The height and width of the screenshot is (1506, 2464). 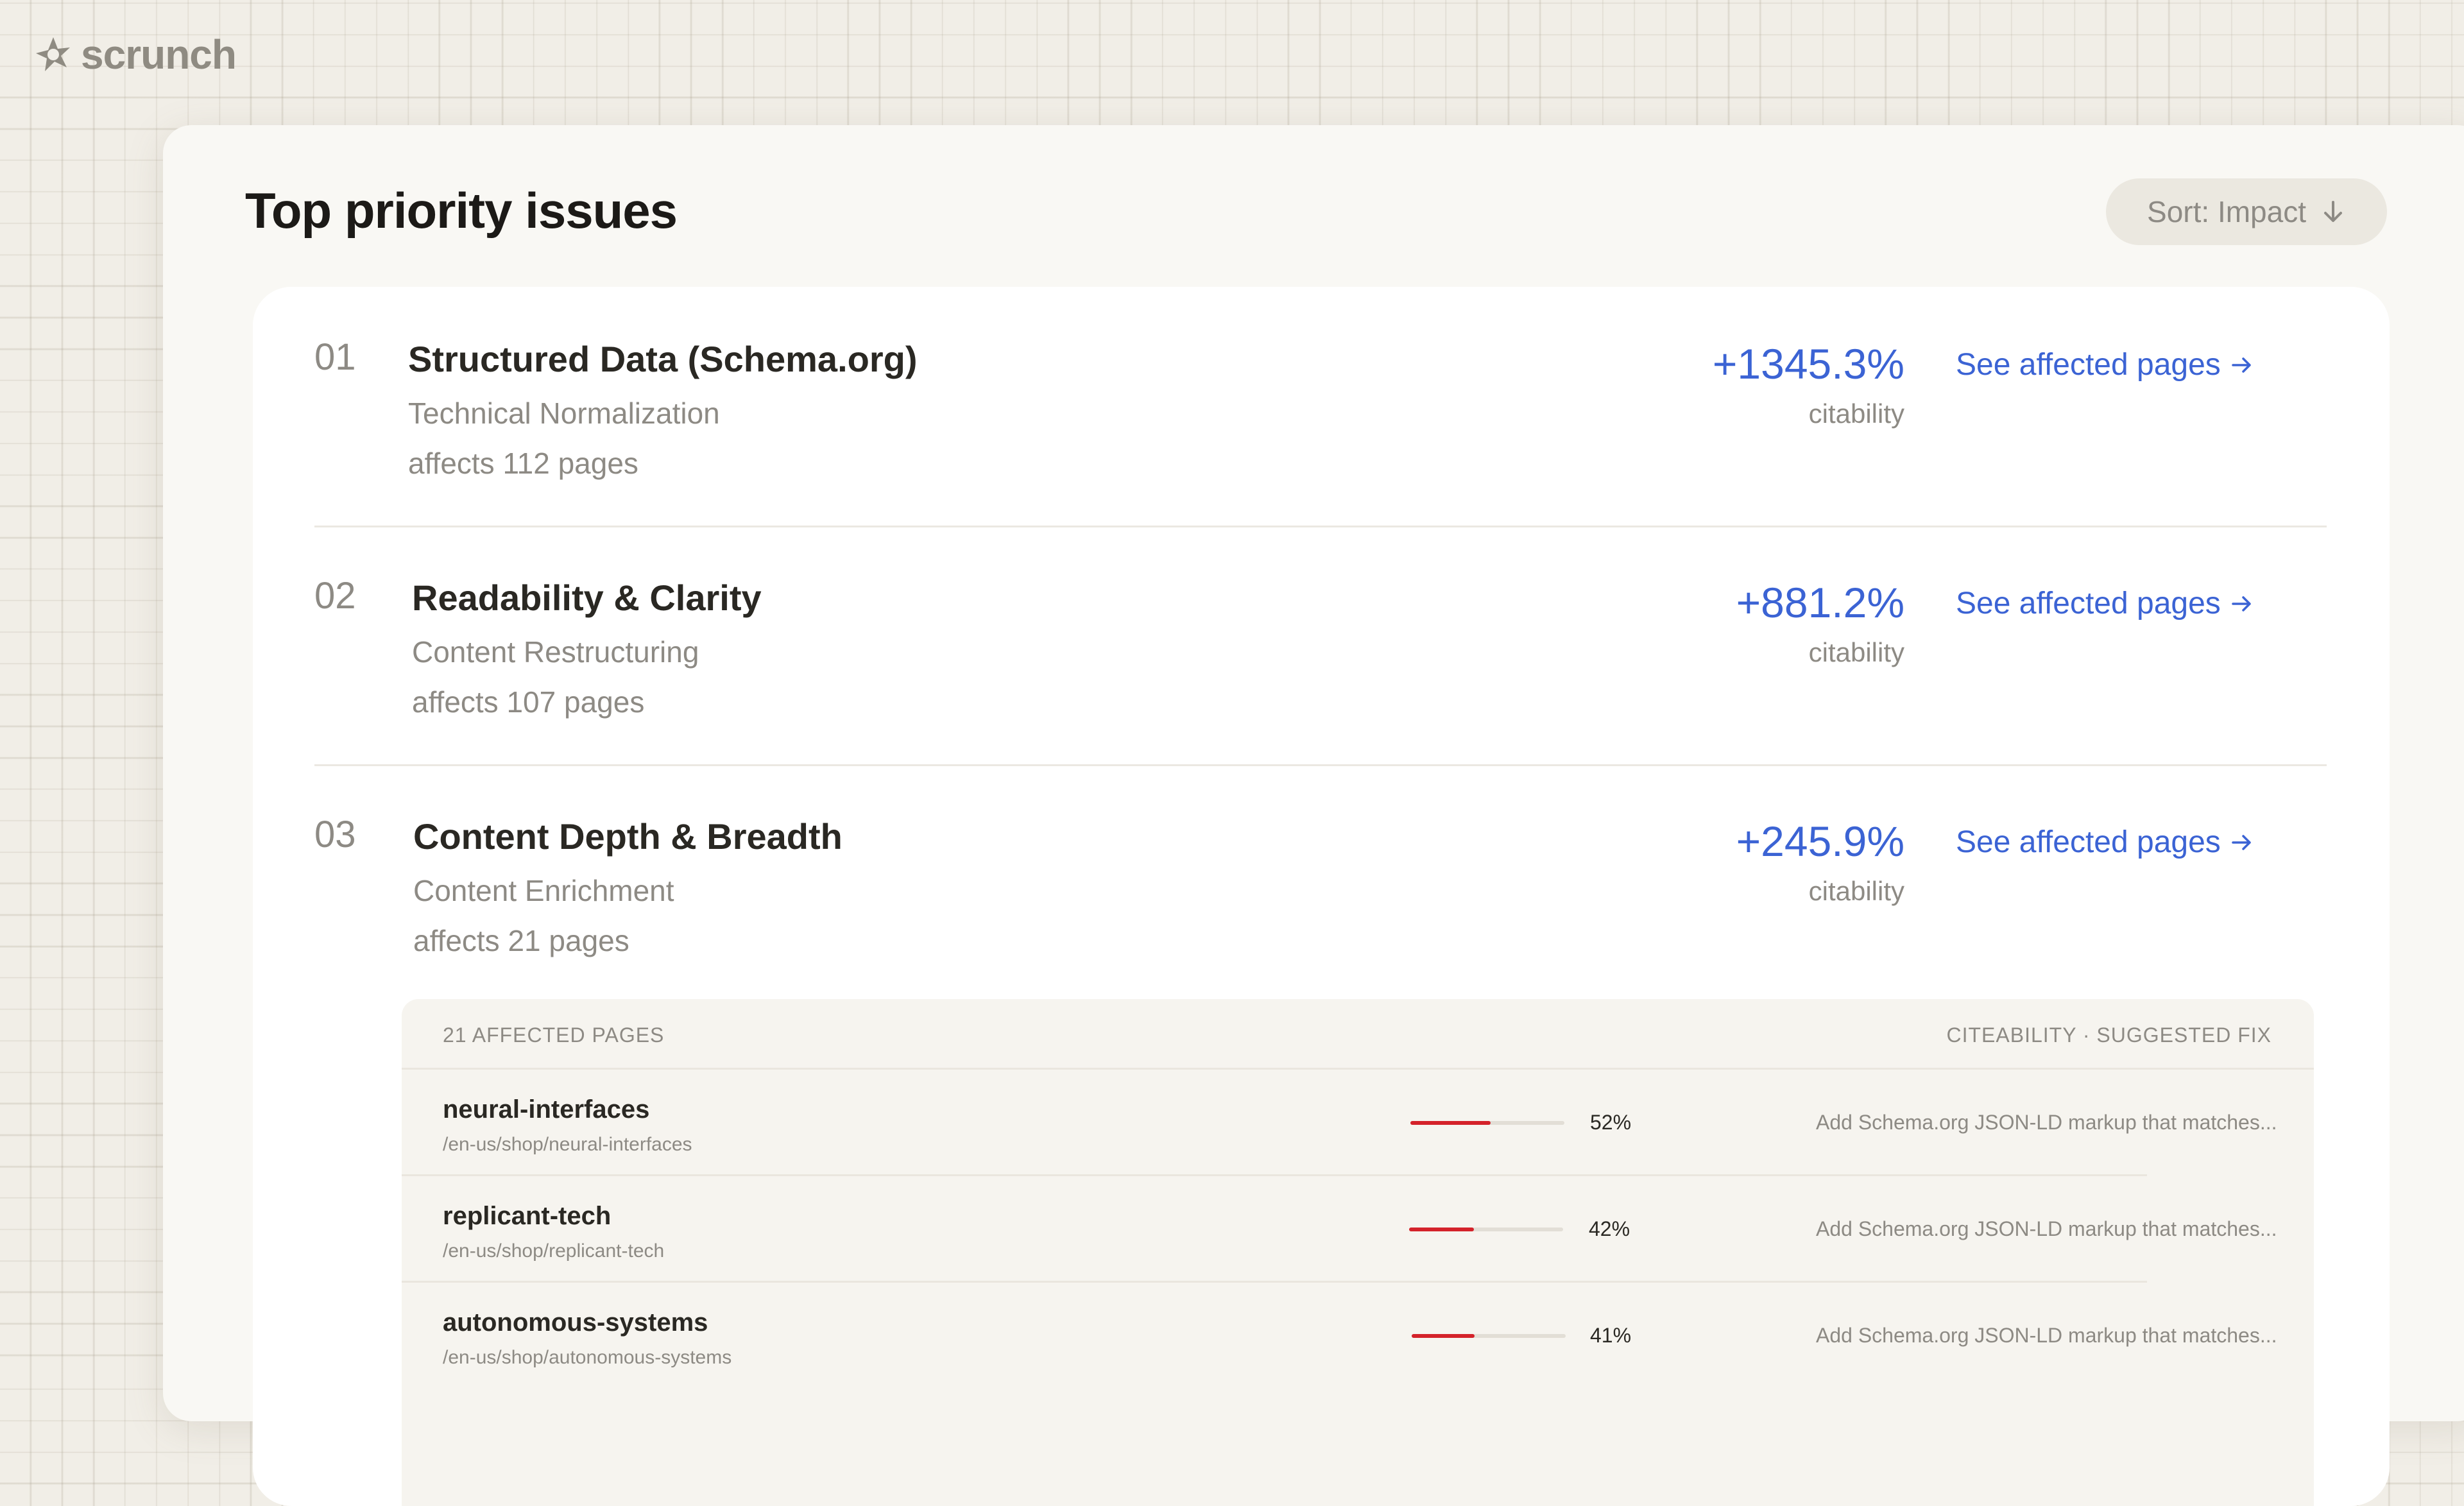 What do you see at coordinates (568, 1144) in the screenshot?
I see `page-path: /en-us/shop/neural-interfaces` at bounding box center [568, 1144].